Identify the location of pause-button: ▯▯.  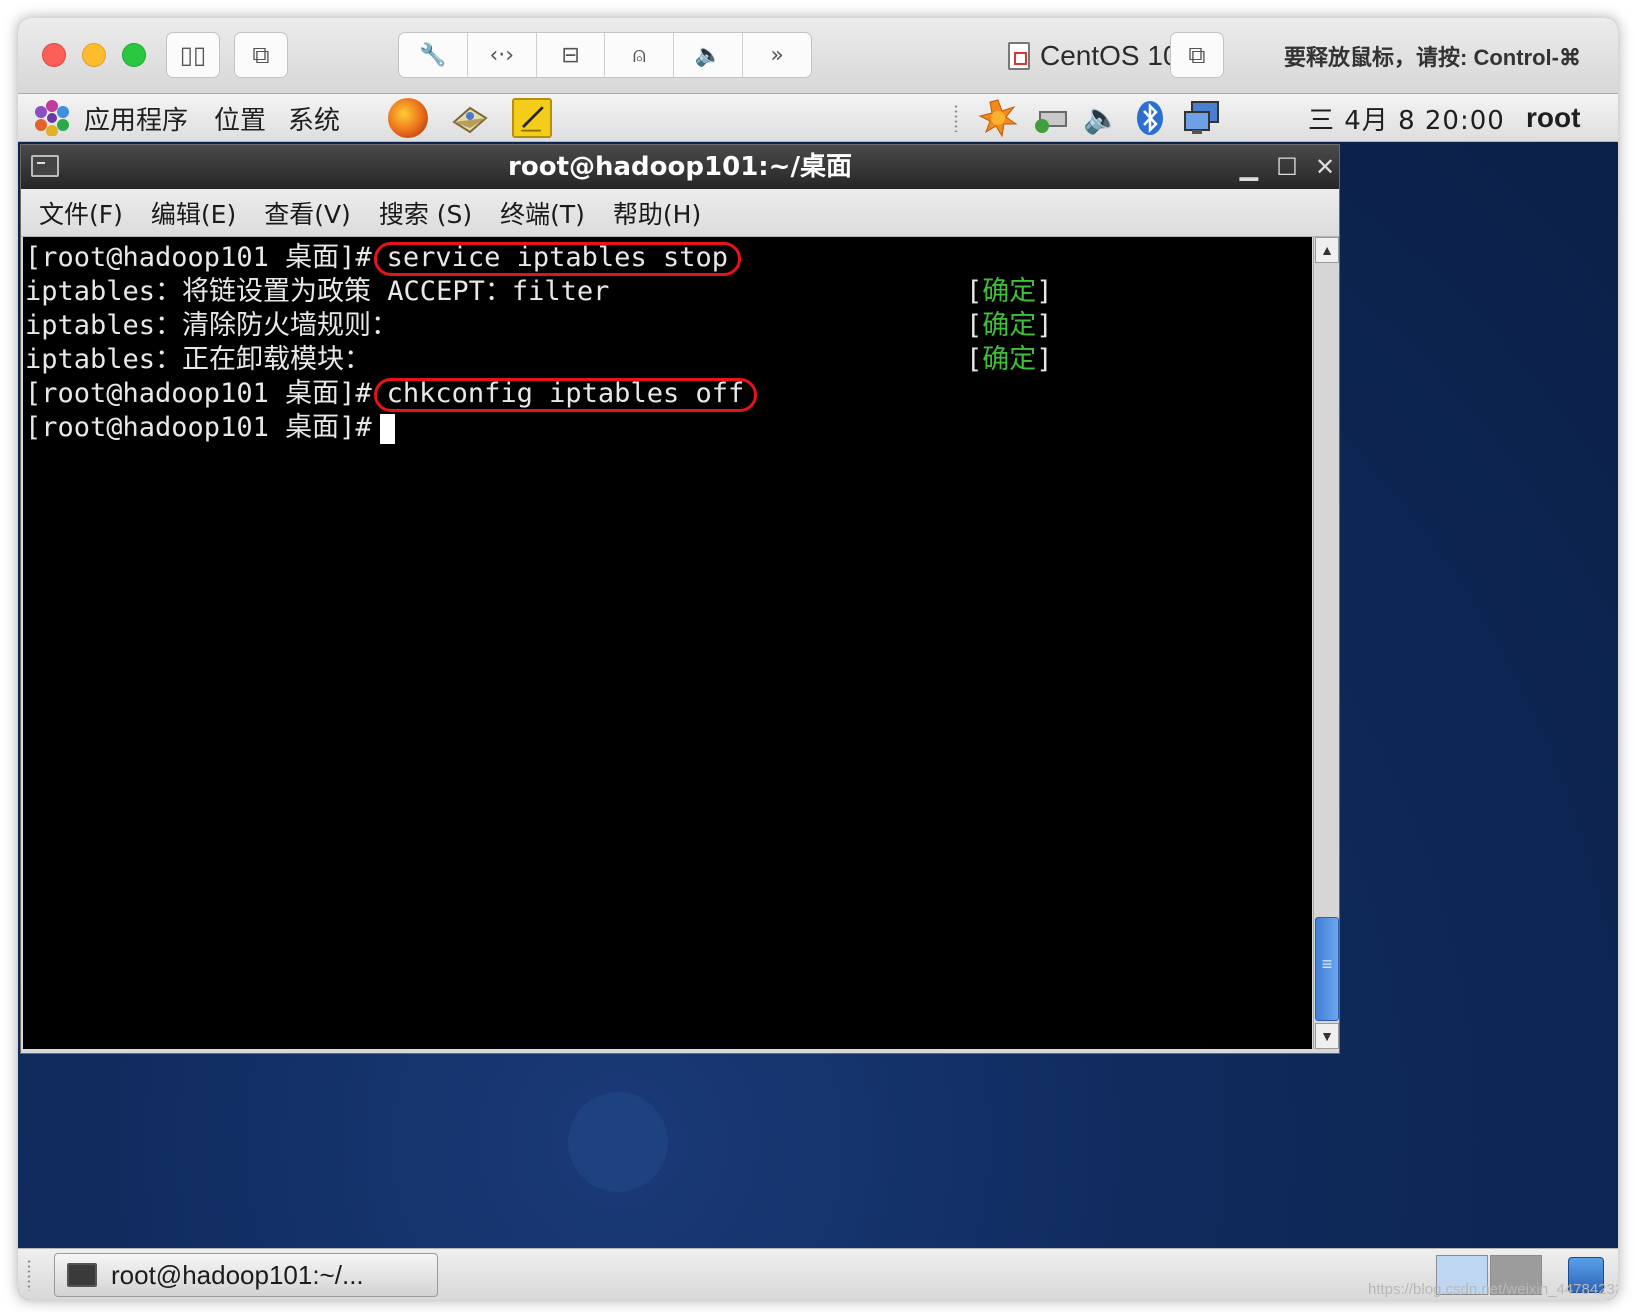
(193, 55).